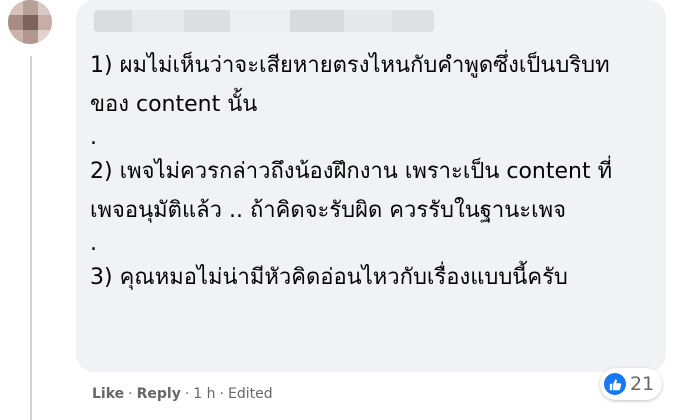  Describe the element at coordinates (31, 238) in the screenshot. I see `thread-line` at that location.